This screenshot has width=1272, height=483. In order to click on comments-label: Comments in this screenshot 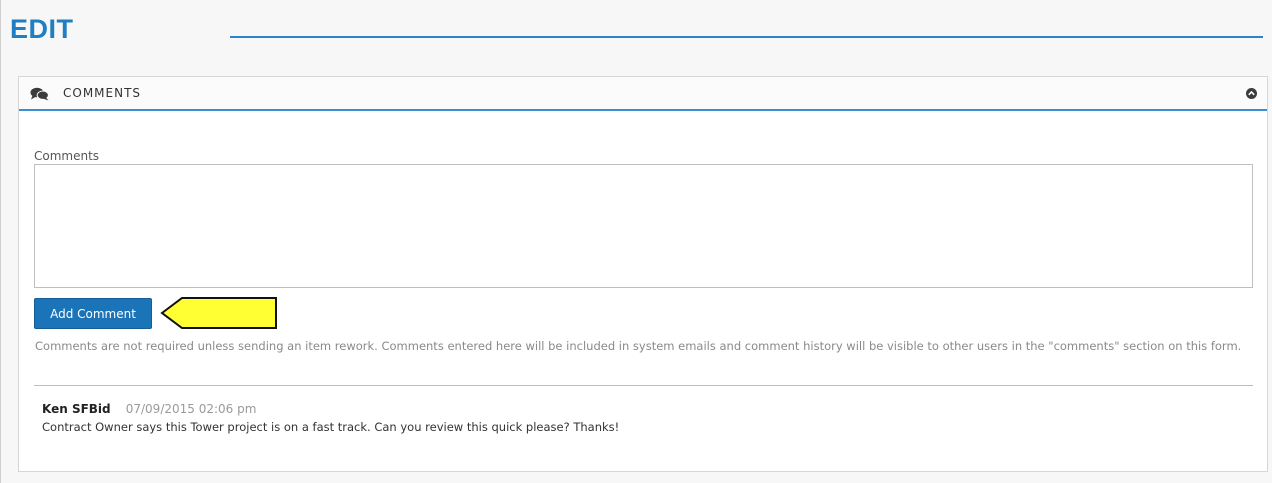, I will do `click(67, 156)`.